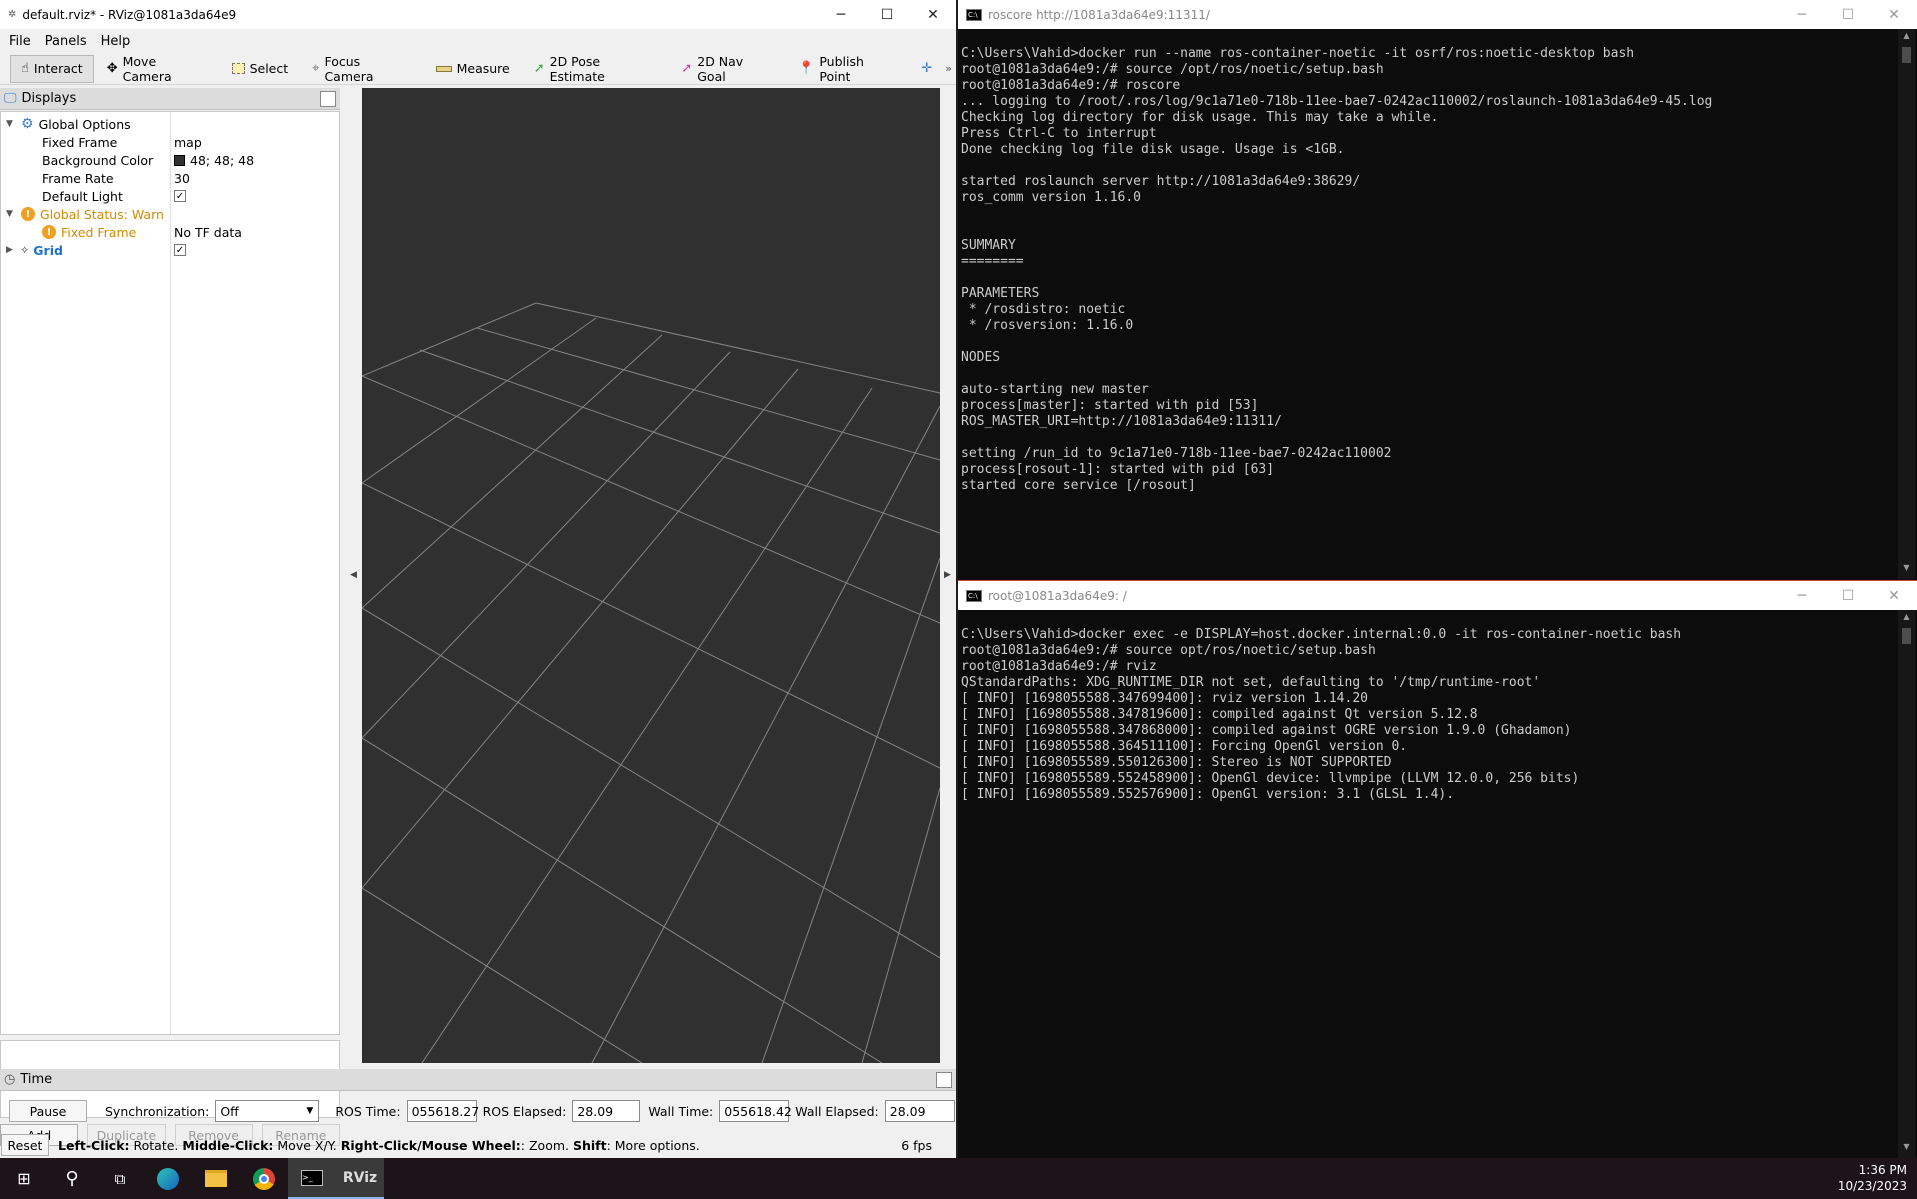  I want to click on start-button: ⊞, so click(24, 1178).